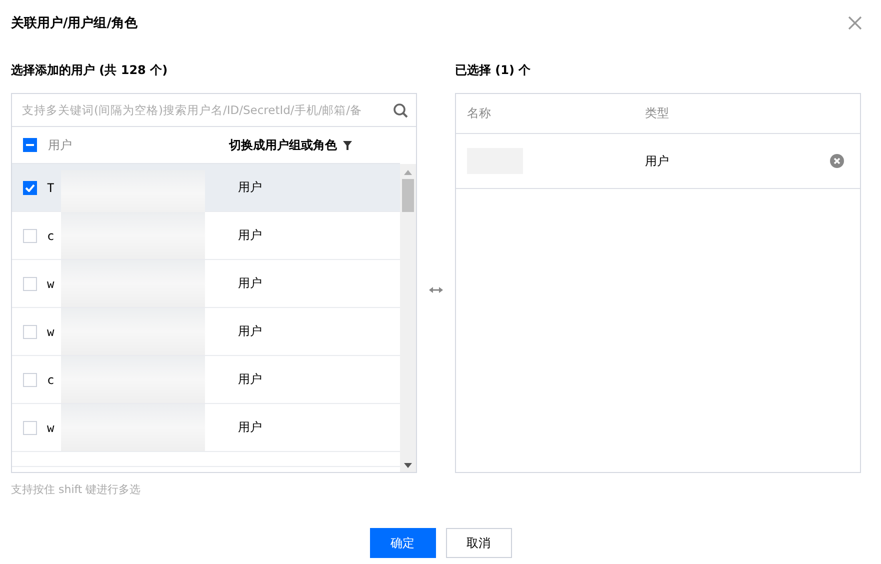 This screenshot has width=881, height=564. Describe the element at coordinates (347, 145) in the screenshot. I see `filter-icon` at that location.